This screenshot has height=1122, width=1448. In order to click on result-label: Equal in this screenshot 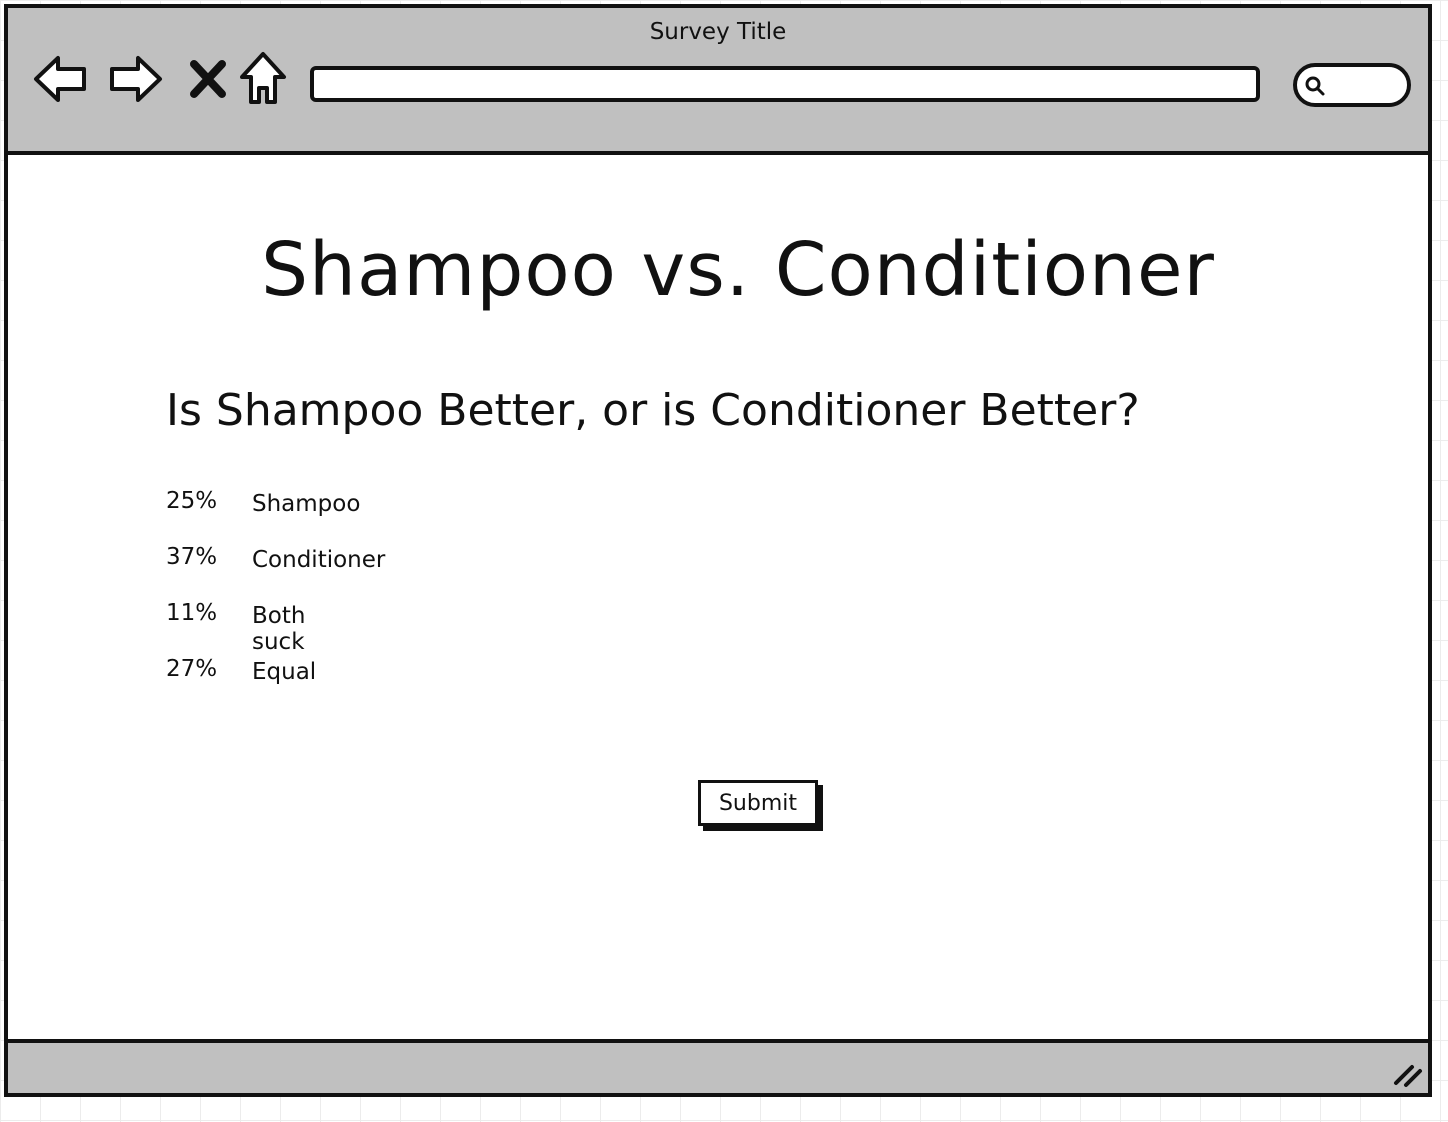, I will do `click(284, 672)`.